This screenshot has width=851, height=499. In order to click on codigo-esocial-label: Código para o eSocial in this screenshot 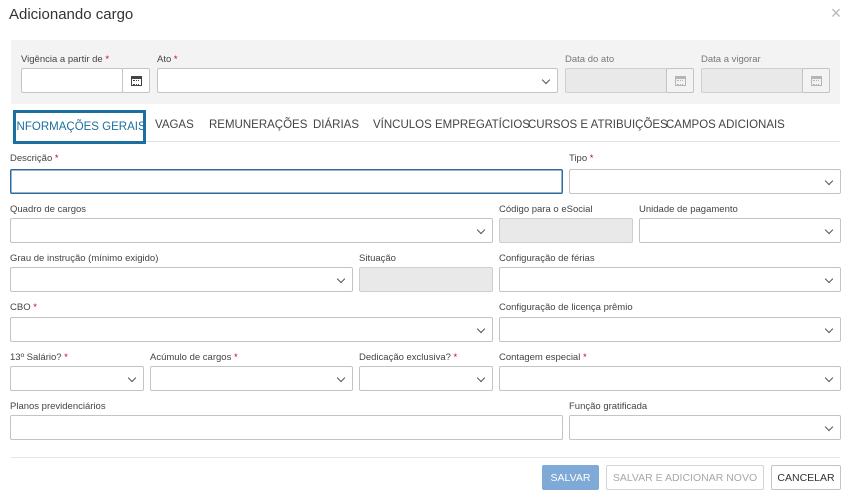, I will do `click(546, 209)`.